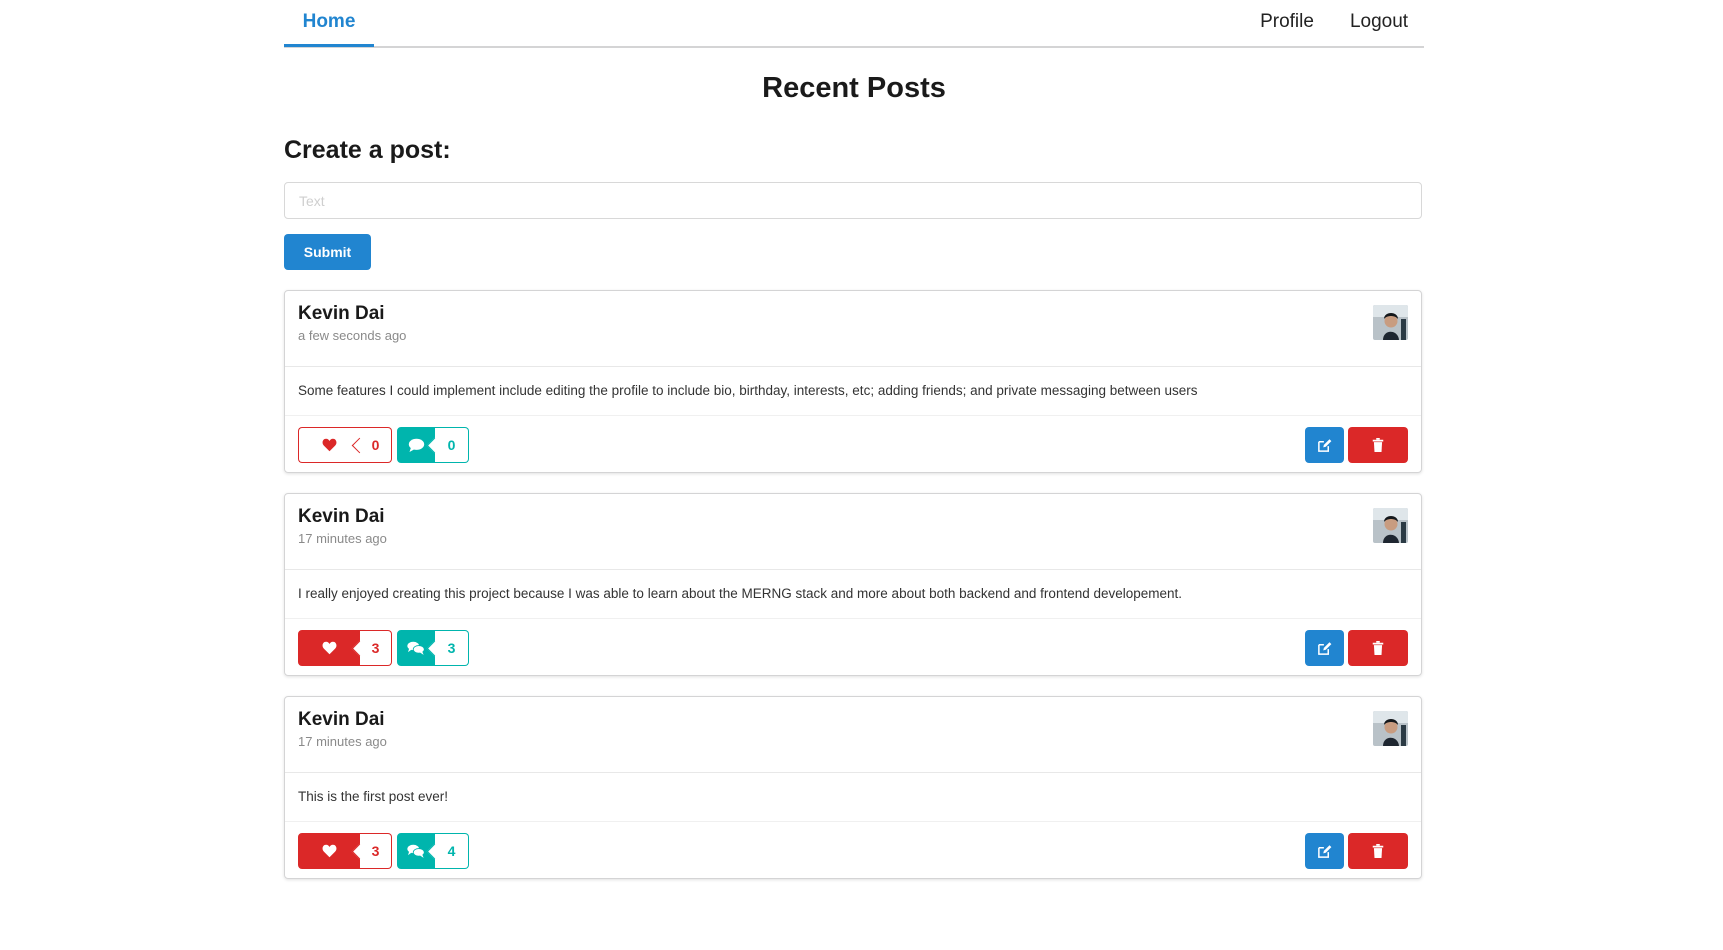 Image resolution: width=1723 pixels, height=950 pixels. I want to click on post-header: Kevin Dai a few seconds ago, so click(853, 329).